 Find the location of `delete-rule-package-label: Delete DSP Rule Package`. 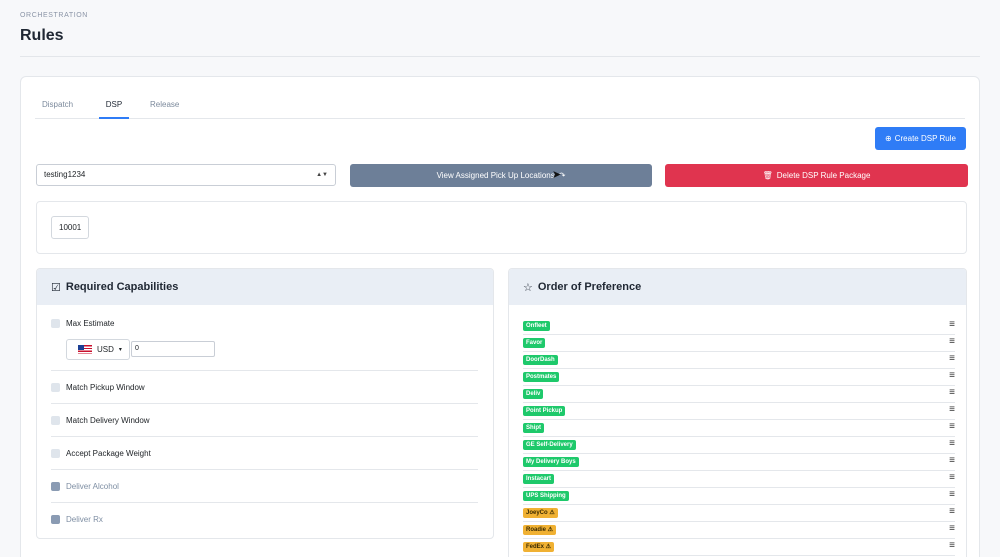

delete-rule-package-label: Delete DSP Rule Package is located at coordinates (823, 175).